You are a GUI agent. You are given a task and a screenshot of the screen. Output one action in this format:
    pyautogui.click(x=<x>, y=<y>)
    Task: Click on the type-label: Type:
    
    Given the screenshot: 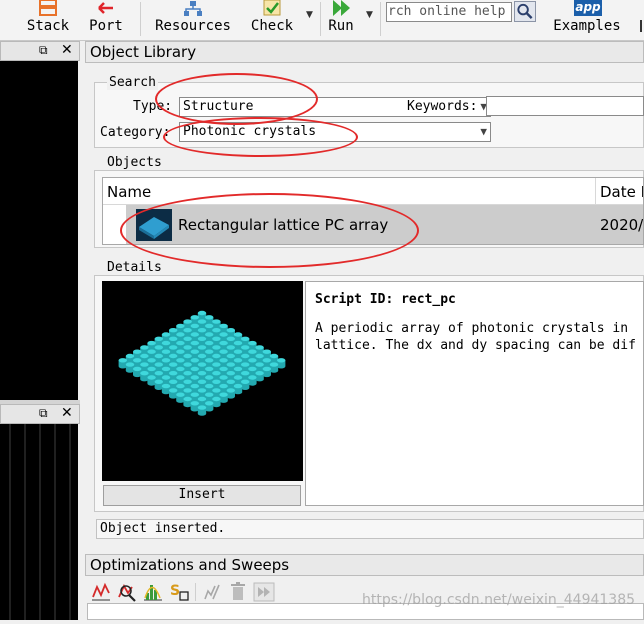 What is the action you would take?
    pyautogui.click(x=153, y=106)
    